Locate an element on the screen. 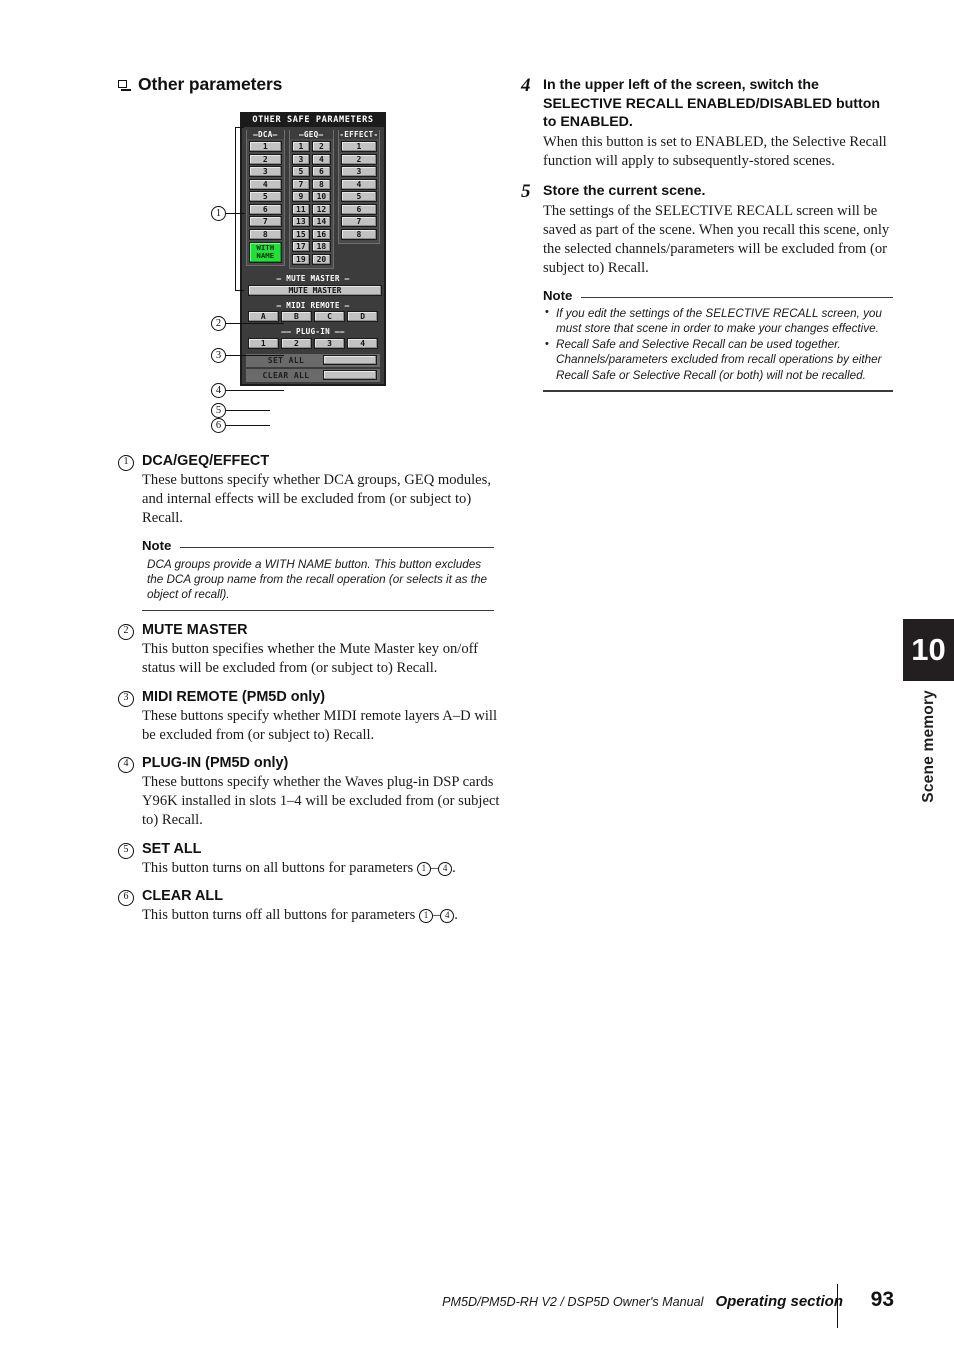  geq-button-19: 19 is located at coordinates (301, 259).